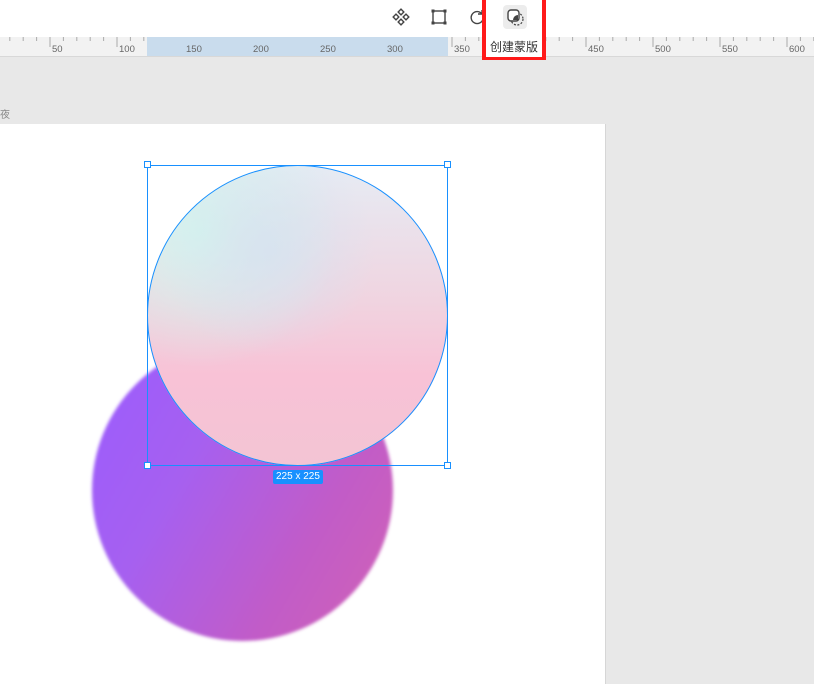  What do you see at coordinates (447, 164) in the screenshot?
I see `resize-handle-top-right` at bounding box center [447, 164].